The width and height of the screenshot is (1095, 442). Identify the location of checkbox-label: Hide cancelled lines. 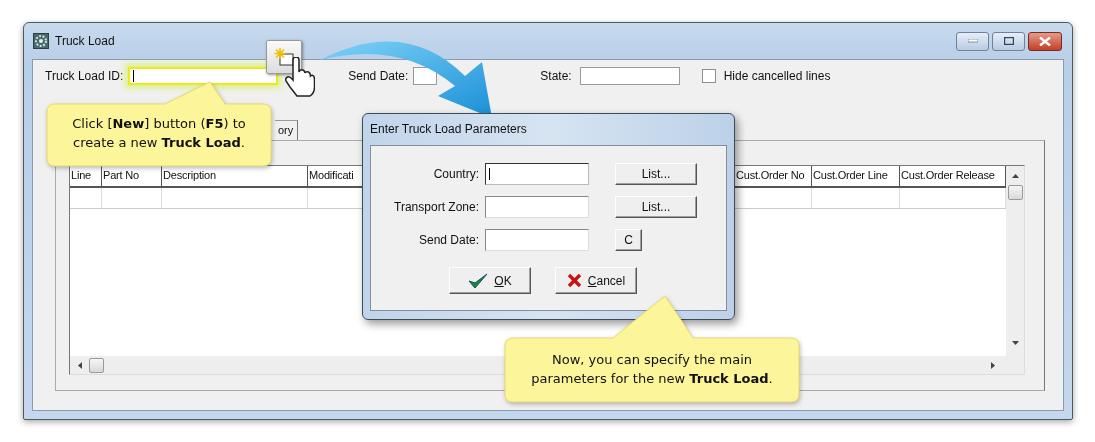
(777, 76).